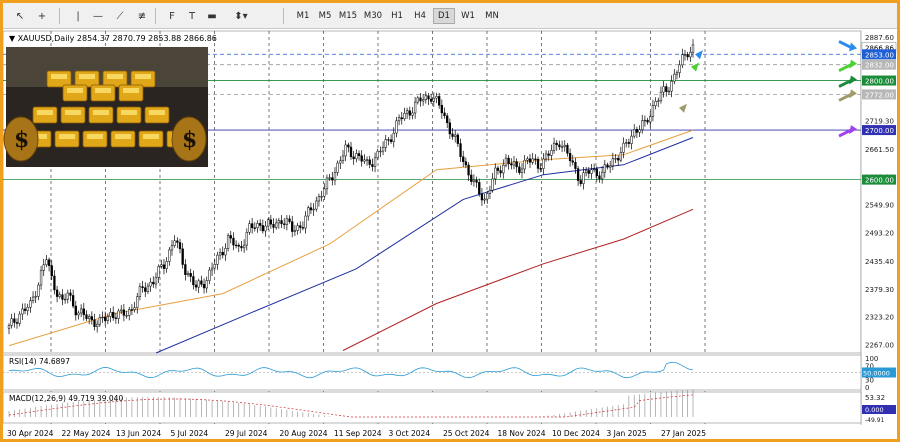 Image resolution: width=900 pixels, height=442 pixels. What do you see at coordinates (879, 346) in the screenshot?
I see `price-tick: 2267.00` at bounding box center [879, 346].